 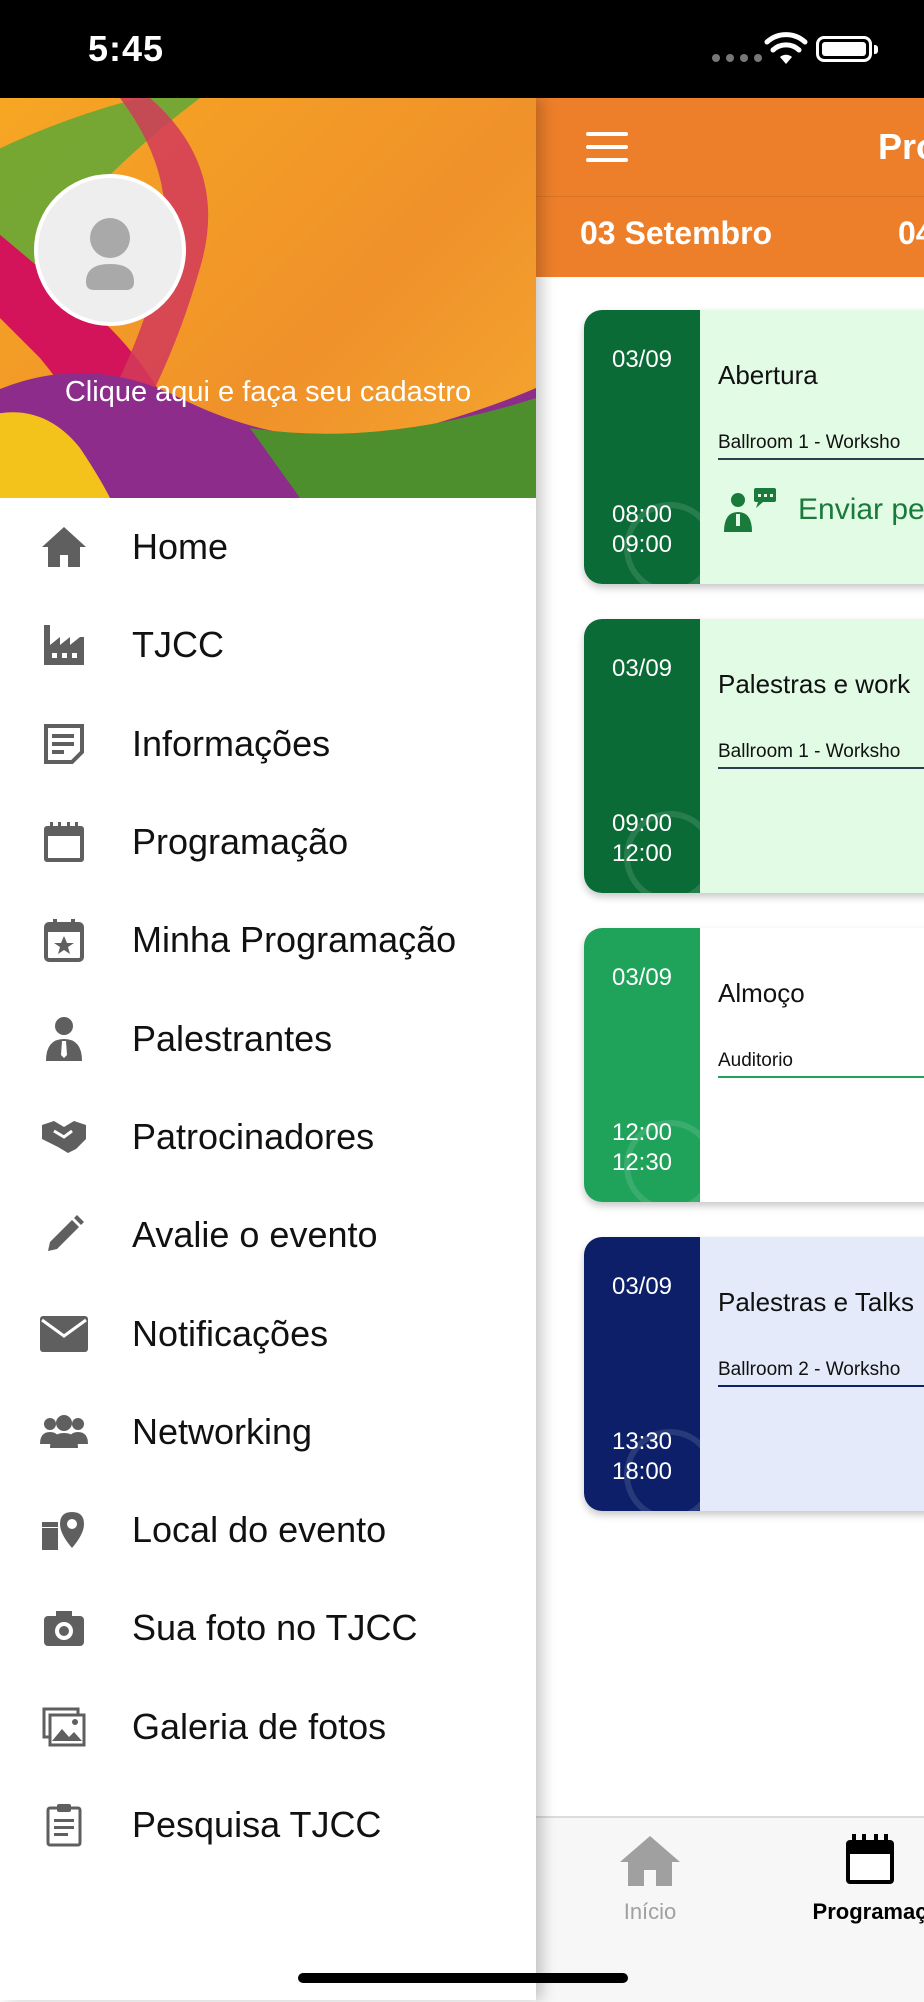 I want to click on page-title: Pro, so click(x=901, y=146).